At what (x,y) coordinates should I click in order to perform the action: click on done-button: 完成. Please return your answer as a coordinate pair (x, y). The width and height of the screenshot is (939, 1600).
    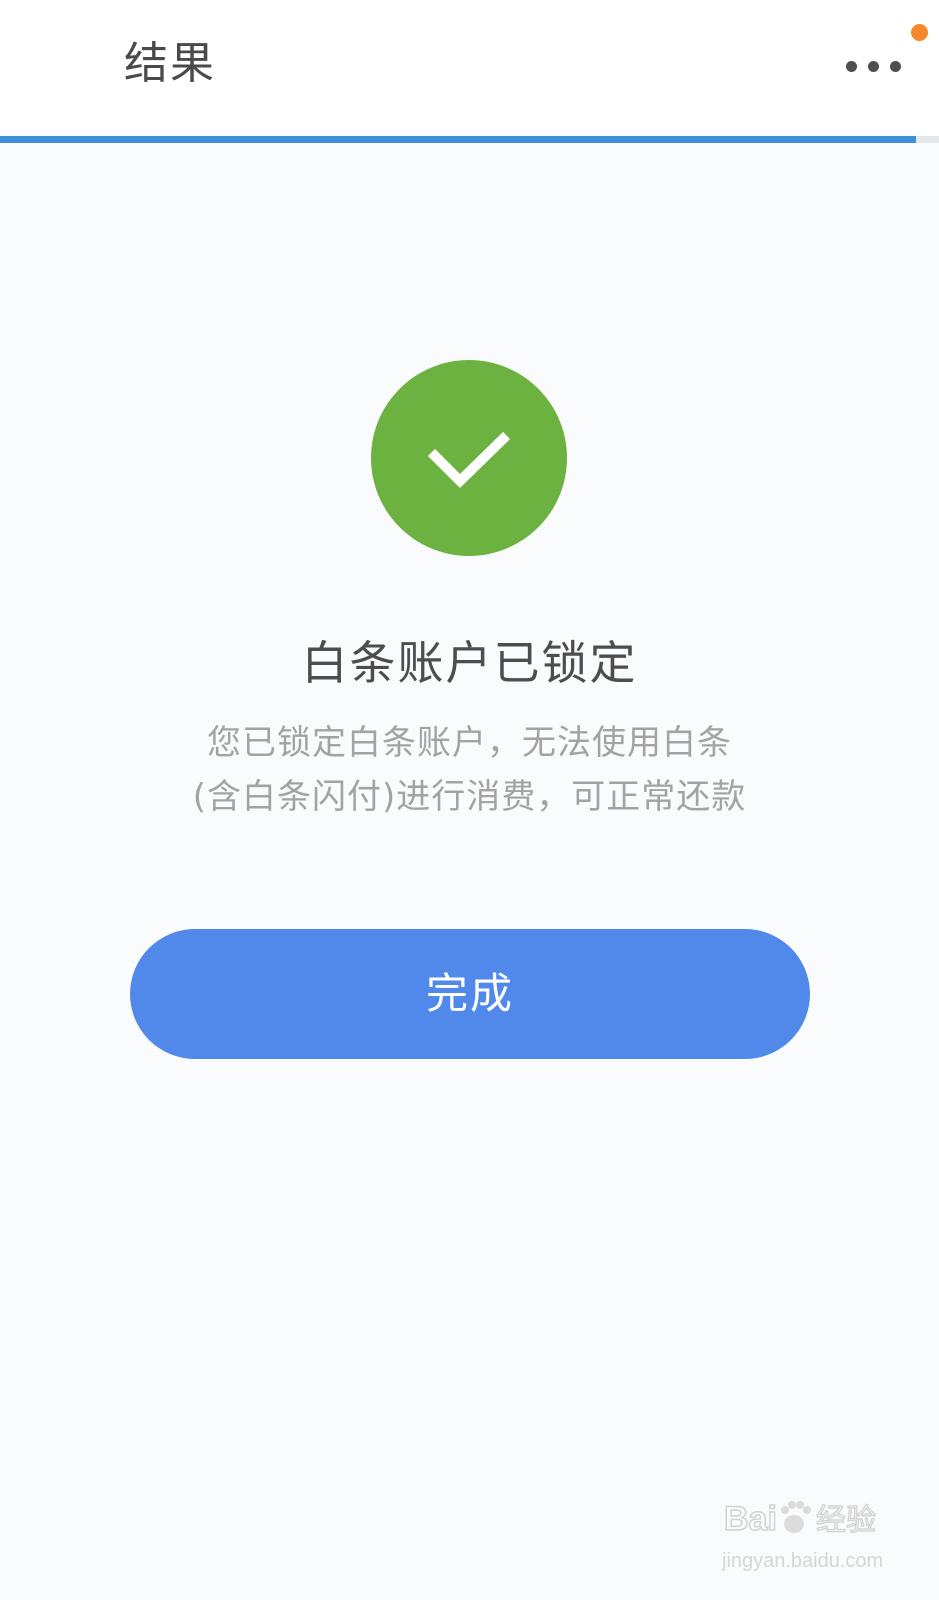
    Looking at the image, I should click on (470, 994).